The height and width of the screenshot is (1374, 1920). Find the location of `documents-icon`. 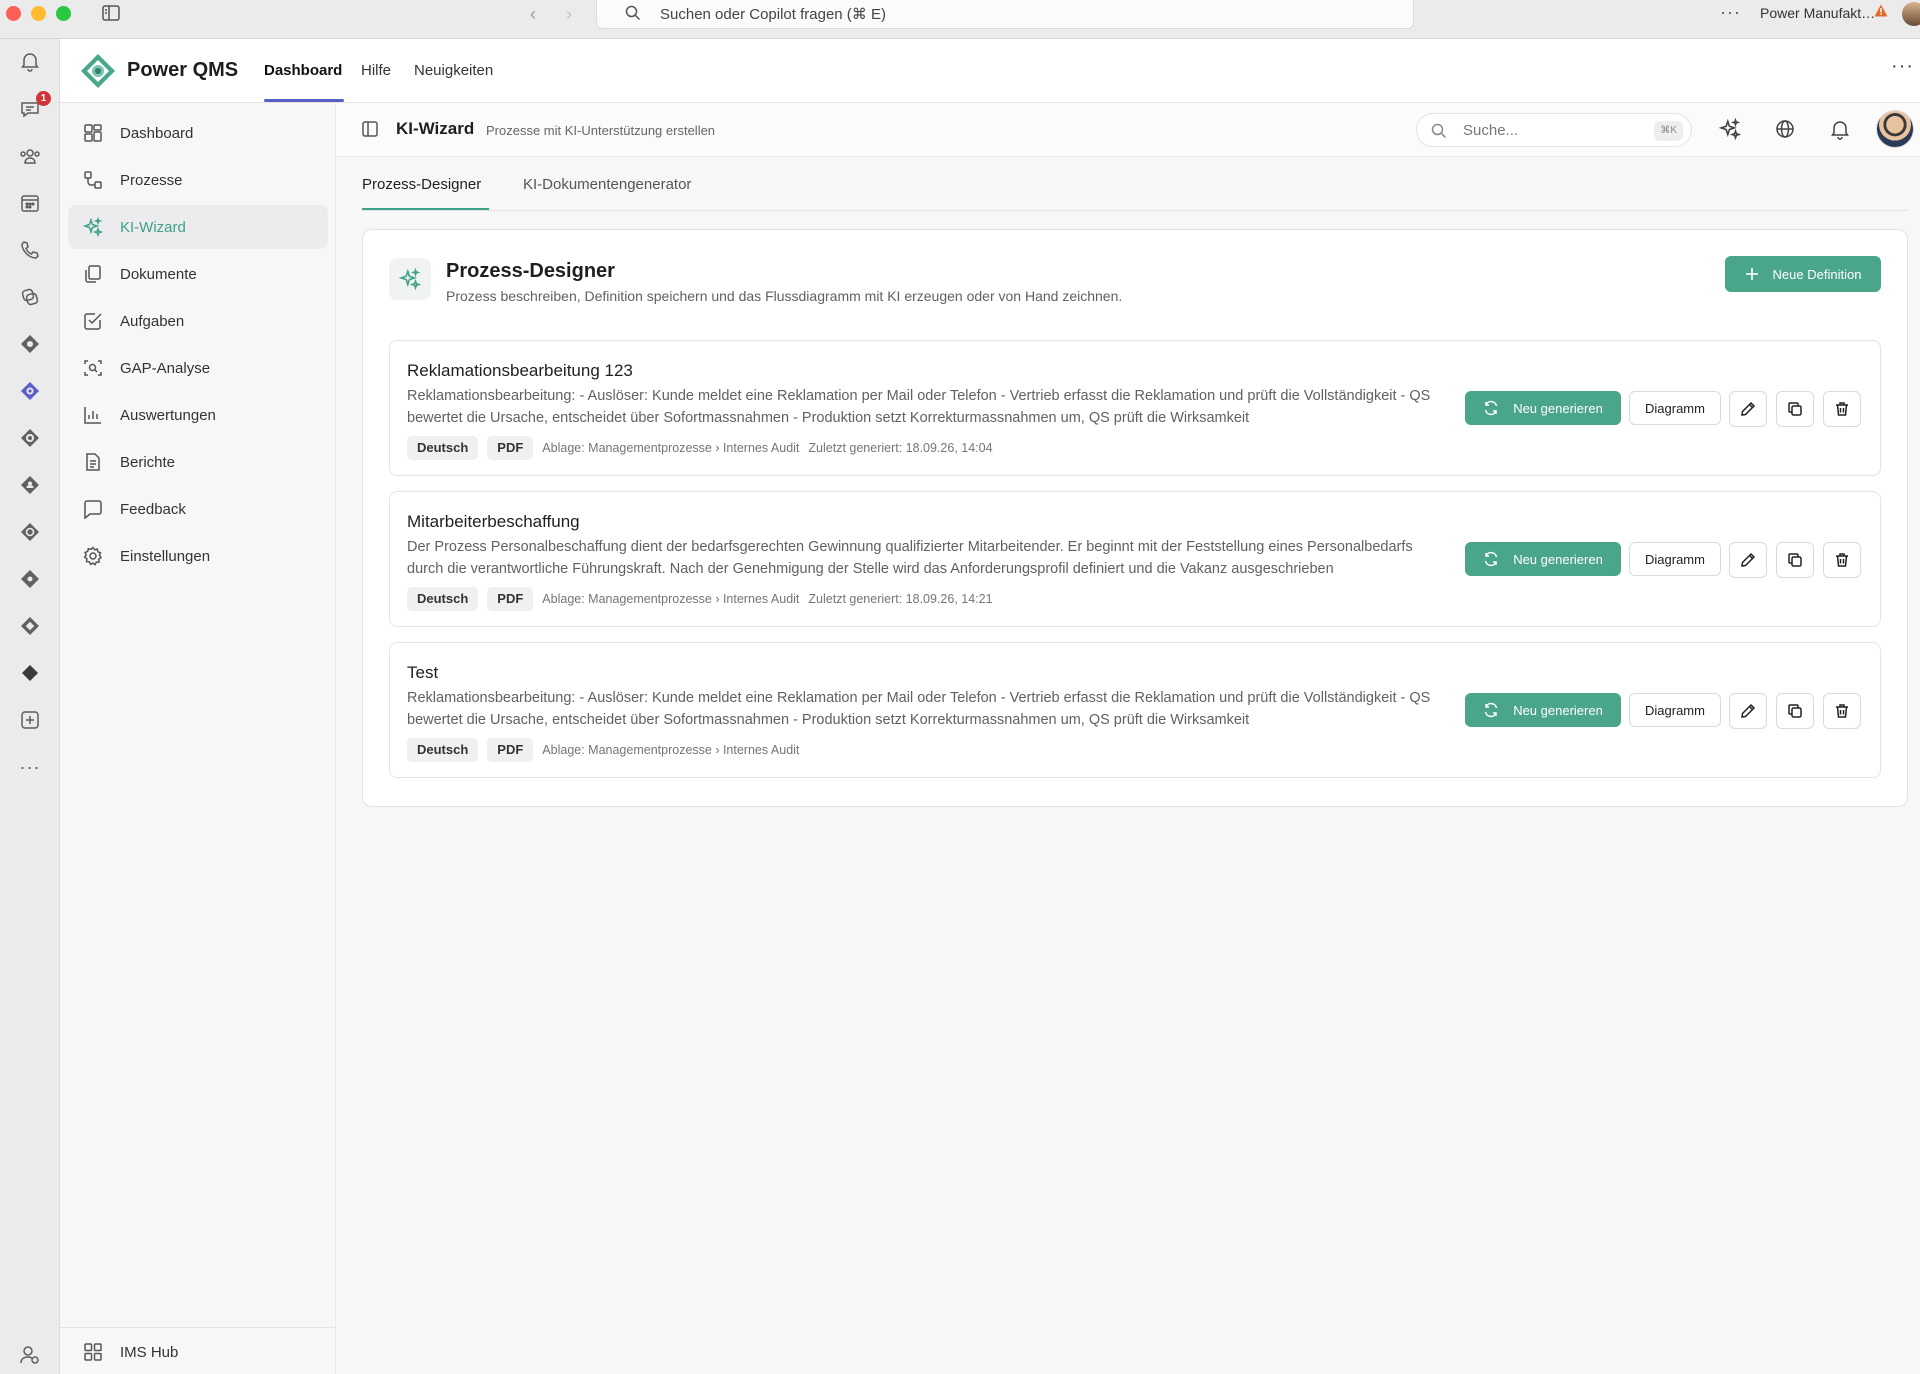

documents-icon is located at coordinates (93, 274).